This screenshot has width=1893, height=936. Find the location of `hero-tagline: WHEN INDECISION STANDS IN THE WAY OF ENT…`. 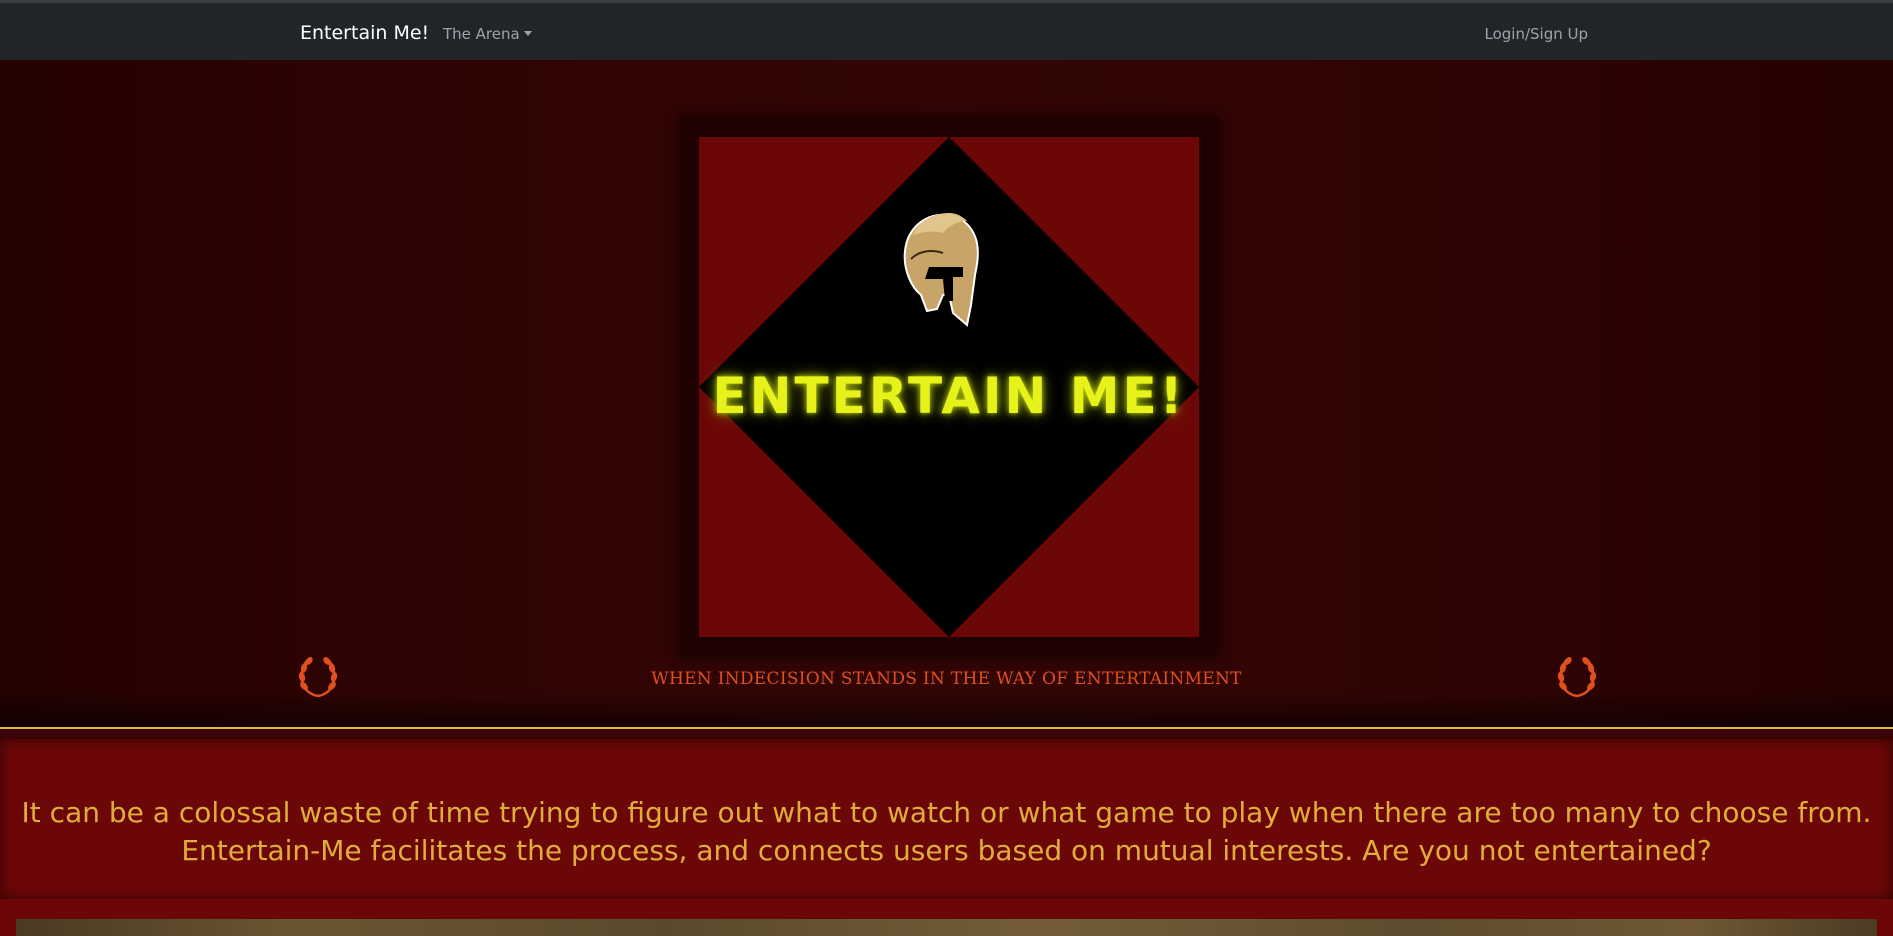

hero-tagline: WHEN INDECISION STANDS IN THE WAY OF ENT… is located at coordinates (946, 679).